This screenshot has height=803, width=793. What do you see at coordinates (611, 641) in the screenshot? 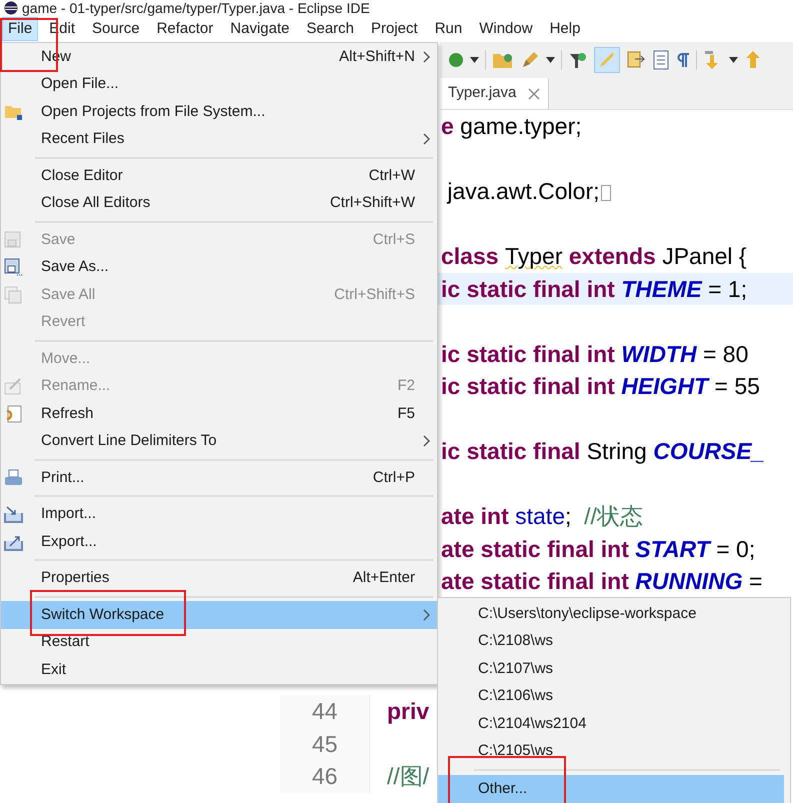
I see `menu-item: C:\2108\ws` at bounding box center [611, 641].